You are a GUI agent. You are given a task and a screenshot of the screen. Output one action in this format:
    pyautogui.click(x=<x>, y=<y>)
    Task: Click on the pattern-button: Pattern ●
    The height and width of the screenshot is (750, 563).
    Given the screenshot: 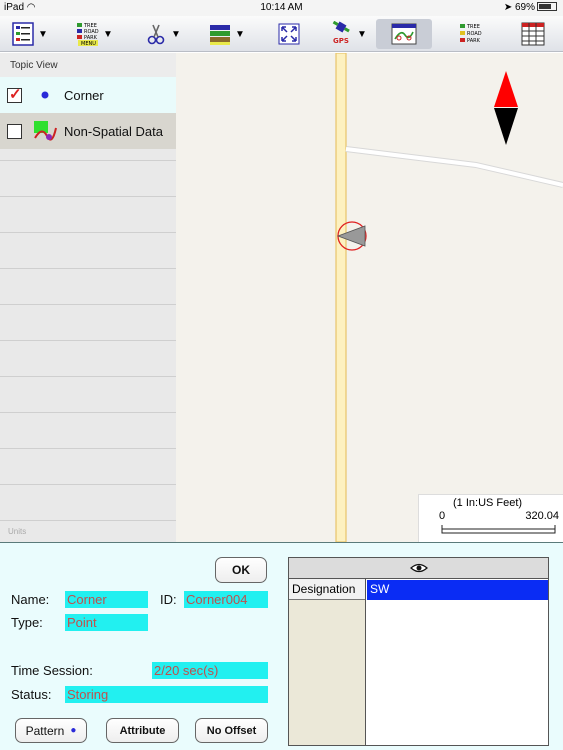 What is the action you would take?
    pyautogui.click(x=51, y=730)
    